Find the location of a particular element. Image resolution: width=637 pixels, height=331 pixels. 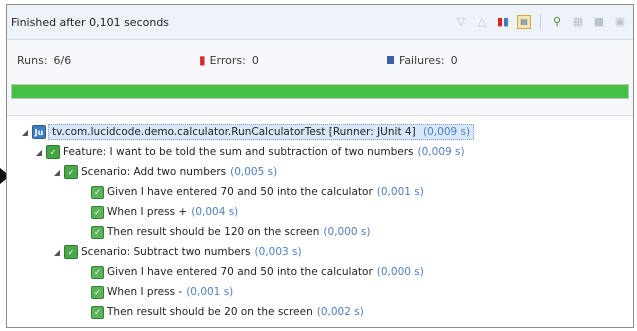

runs-counter: Runs: 6/6 is located at coordinates (108, 60).